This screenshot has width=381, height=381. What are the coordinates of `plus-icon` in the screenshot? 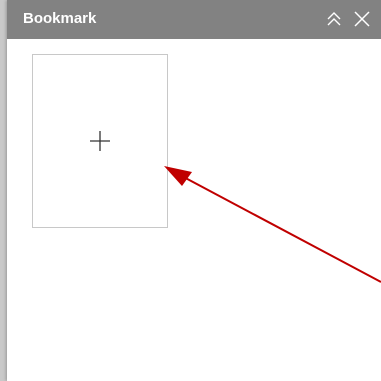 It's located at (100, 141).